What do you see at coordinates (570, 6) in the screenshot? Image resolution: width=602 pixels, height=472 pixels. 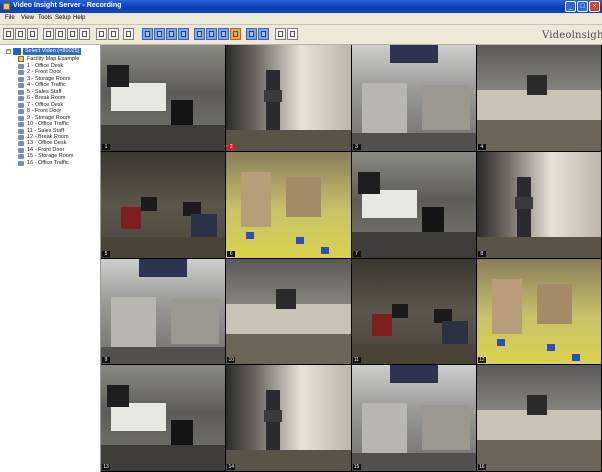 I see `minimize-icon: _` at bounding box center [570, 6].